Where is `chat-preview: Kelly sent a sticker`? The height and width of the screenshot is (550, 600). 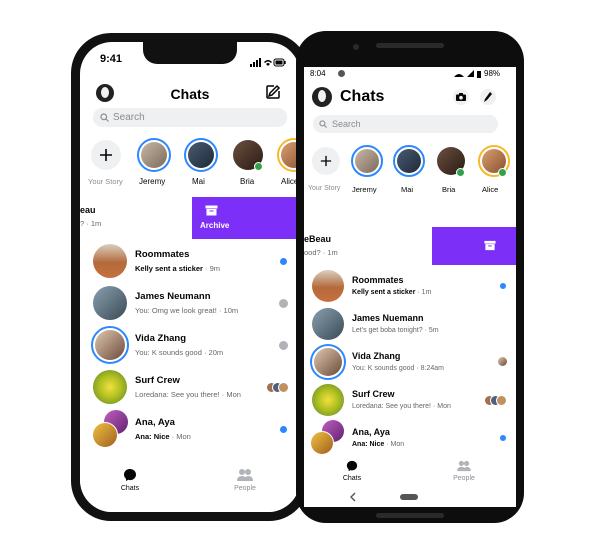 chat-preview: Kelly sent a sticker is located at coordinates (169, 268).